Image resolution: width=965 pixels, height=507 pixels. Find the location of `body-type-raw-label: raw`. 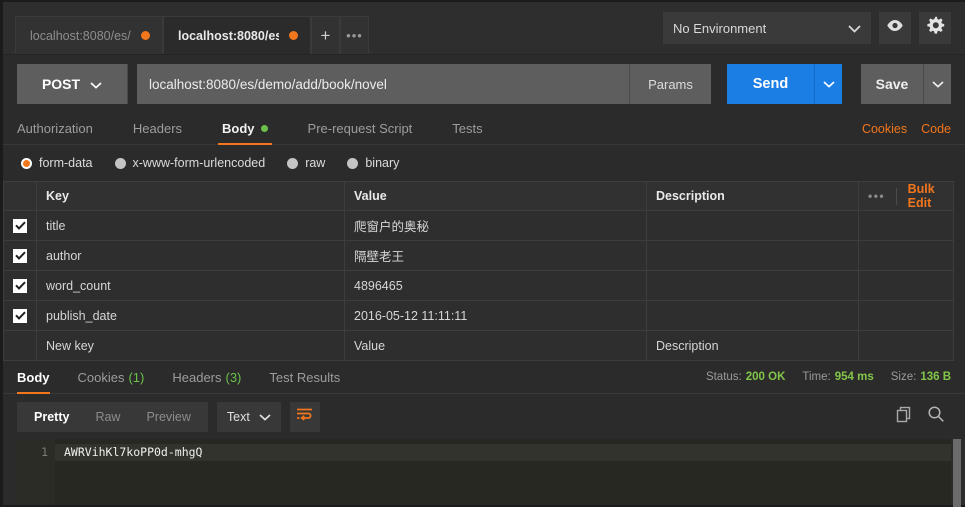

body-type-raw-label: raw is located at coordinates (315, 163).